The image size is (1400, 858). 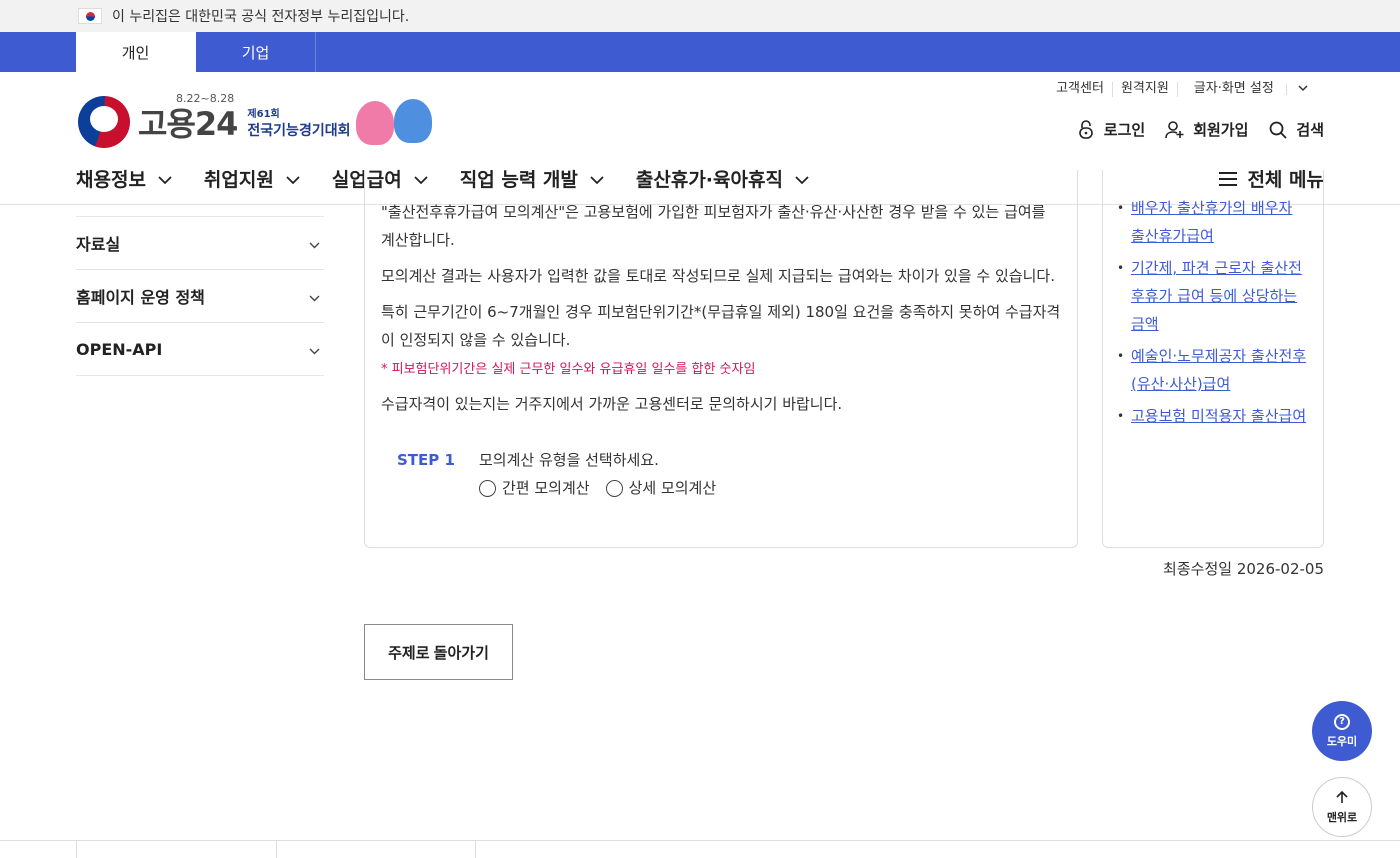 I want to click on insured-period-note: * 피보험단위기간은 실제 근무한 일수와 유급휴일 일수를 합한 숫자임, so click(x=568, y=369).